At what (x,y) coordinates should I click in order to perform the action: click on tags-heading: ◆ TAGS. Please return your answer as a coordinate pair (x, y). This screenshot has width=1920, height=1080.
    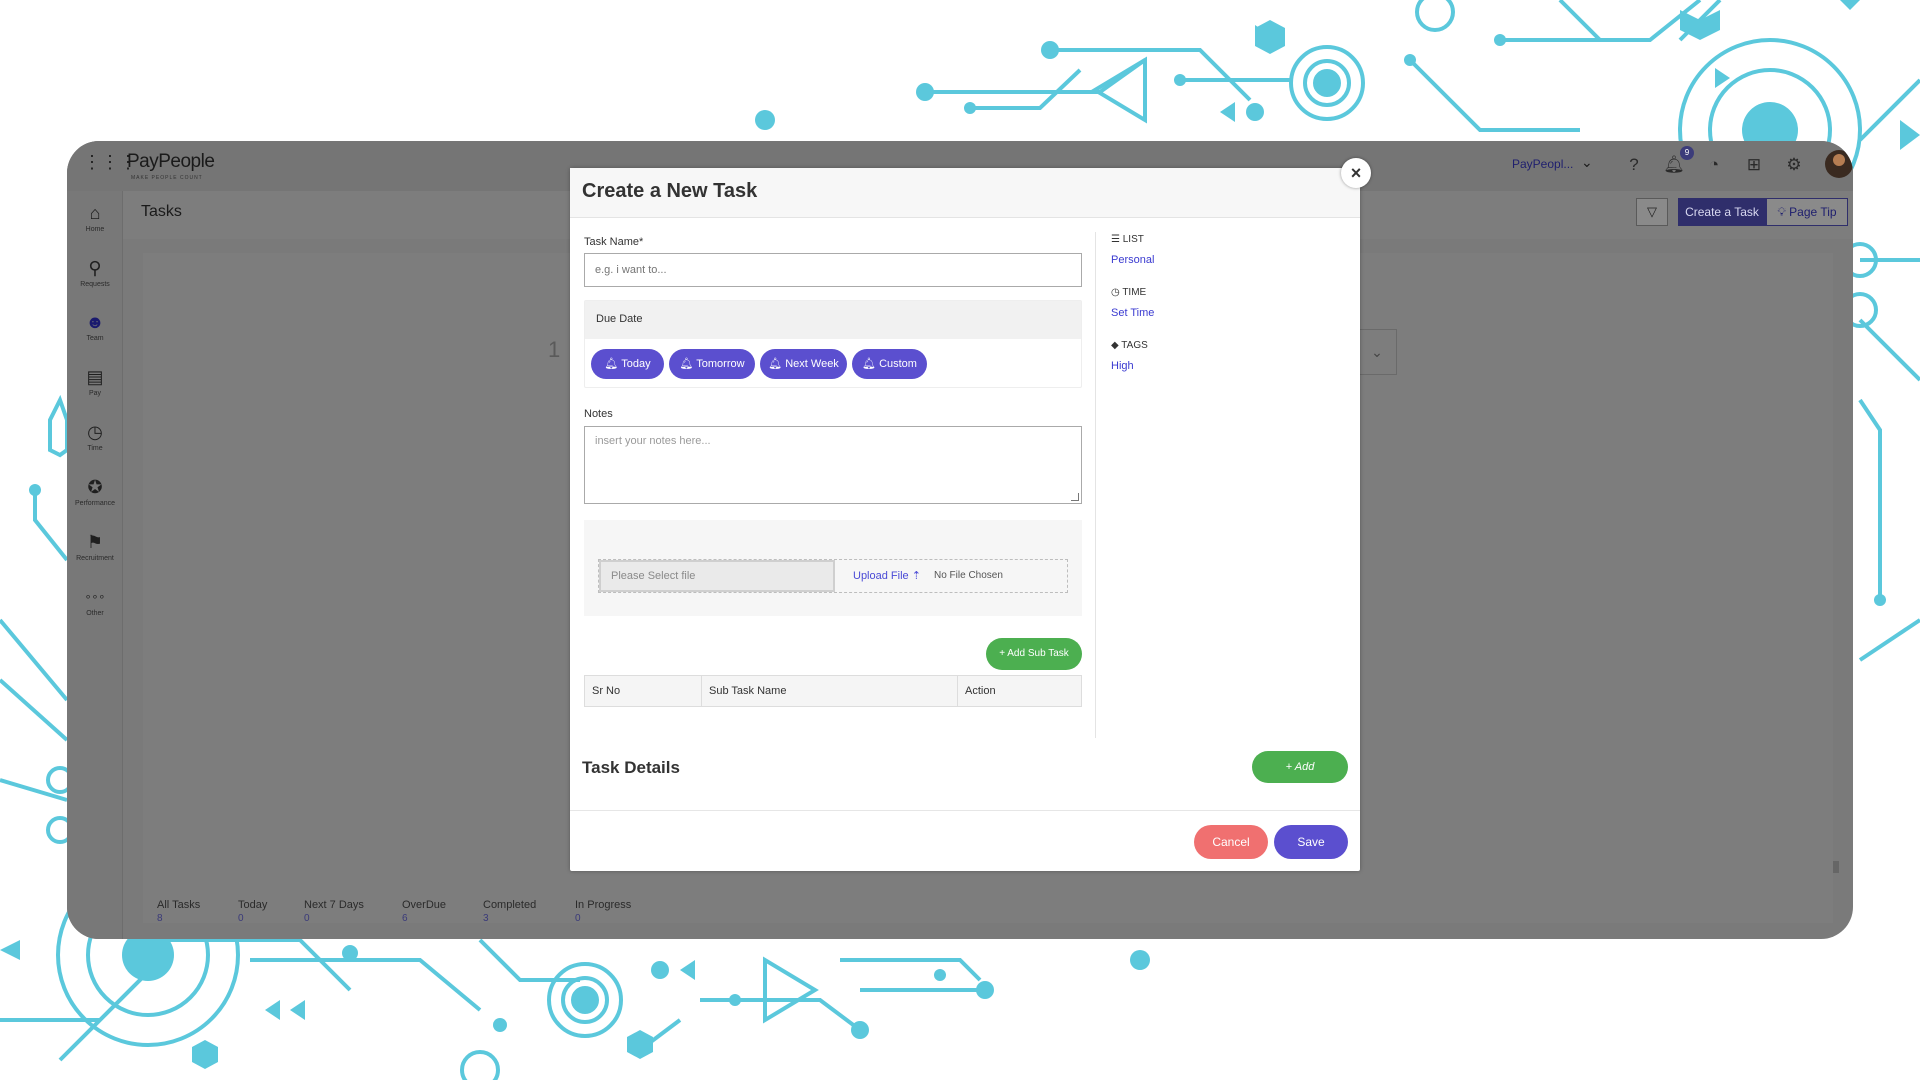
    Looking at the image, I should click on (1129, 345).